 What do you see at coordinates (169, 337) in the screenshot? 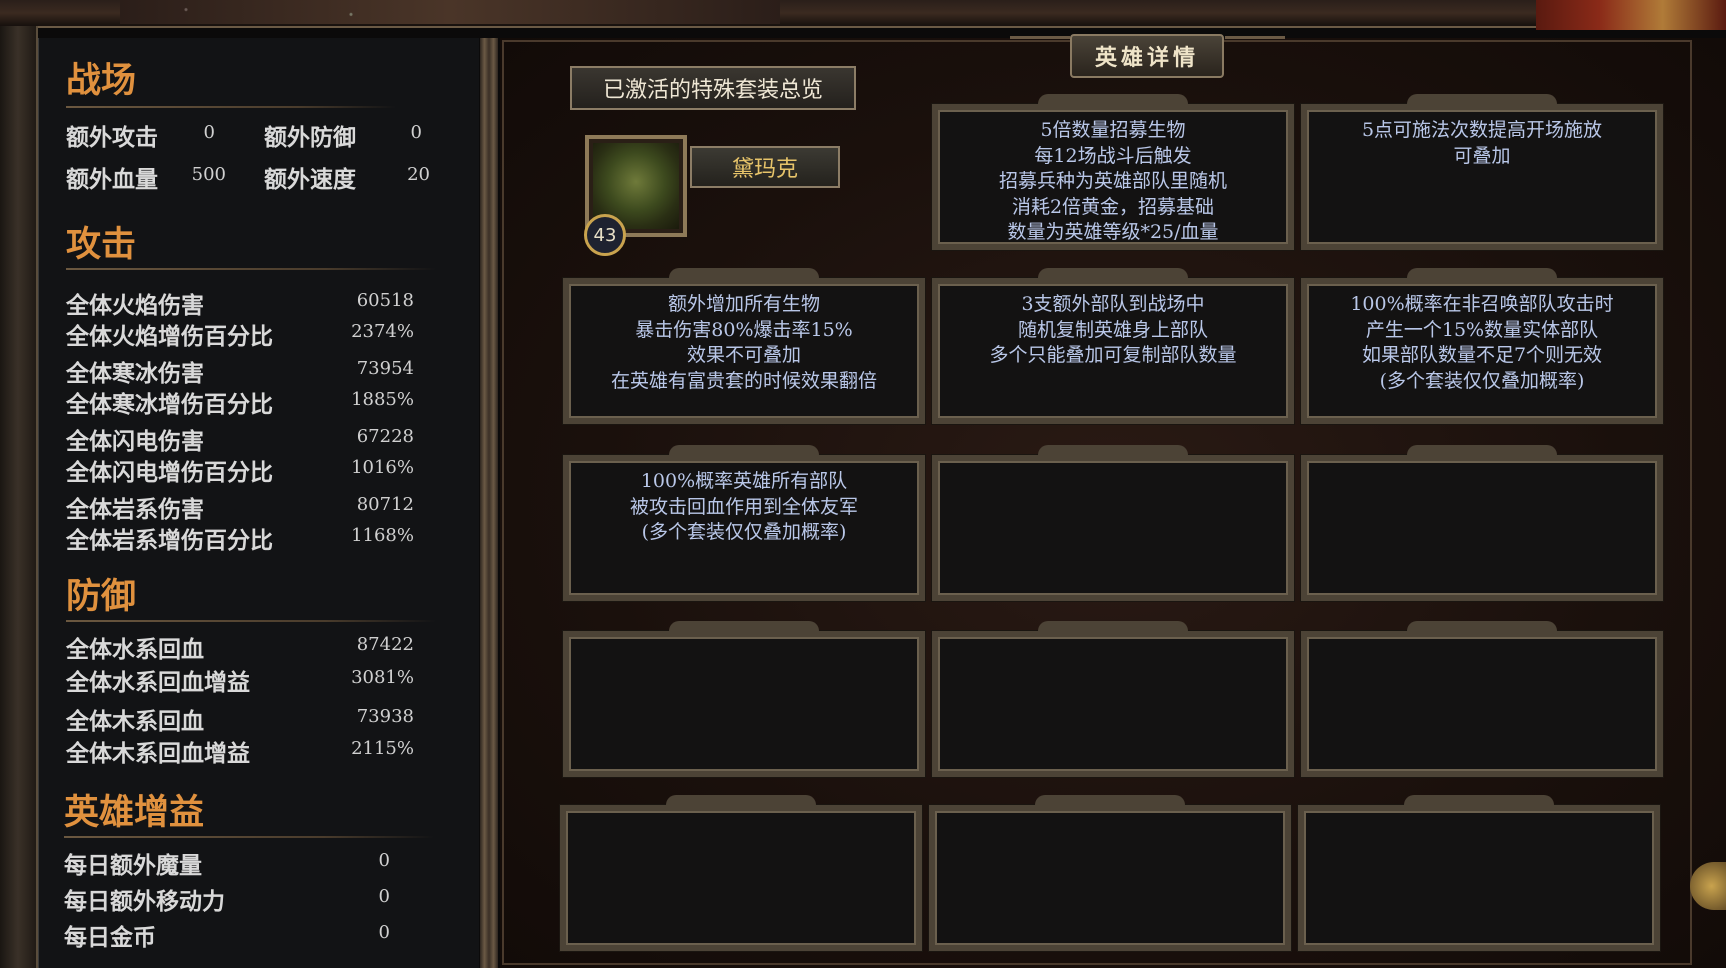
I see `stat-label: 全体火焰增伤百分比` at bounding box center [169, 337].